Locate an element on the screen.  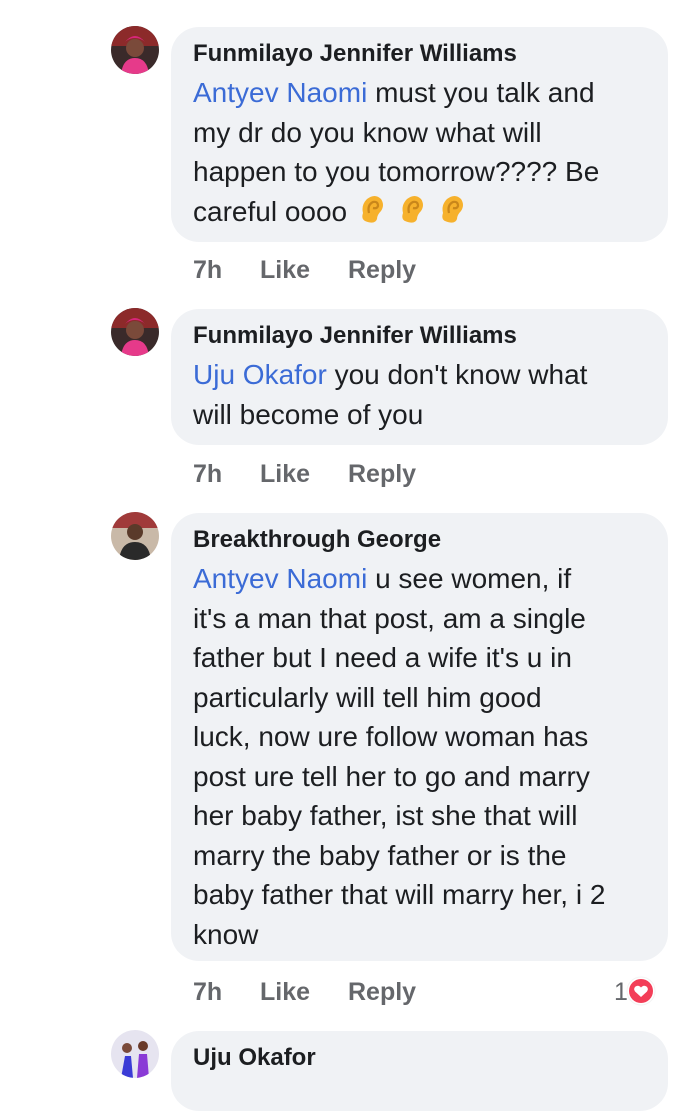
mention-link: Uju Okafor is located at coordinates (260, 374).